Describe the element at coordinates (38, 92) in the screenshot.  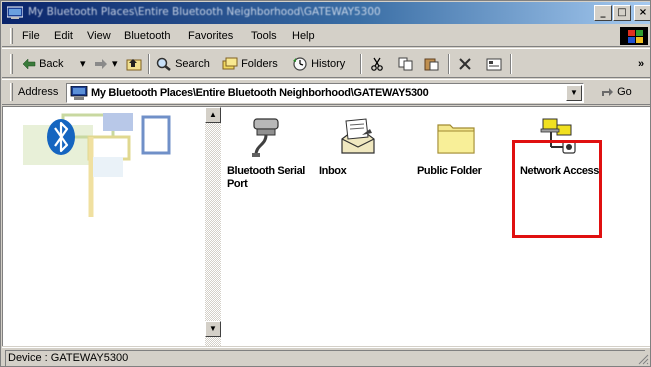
I see `address-label: Address` at that location.